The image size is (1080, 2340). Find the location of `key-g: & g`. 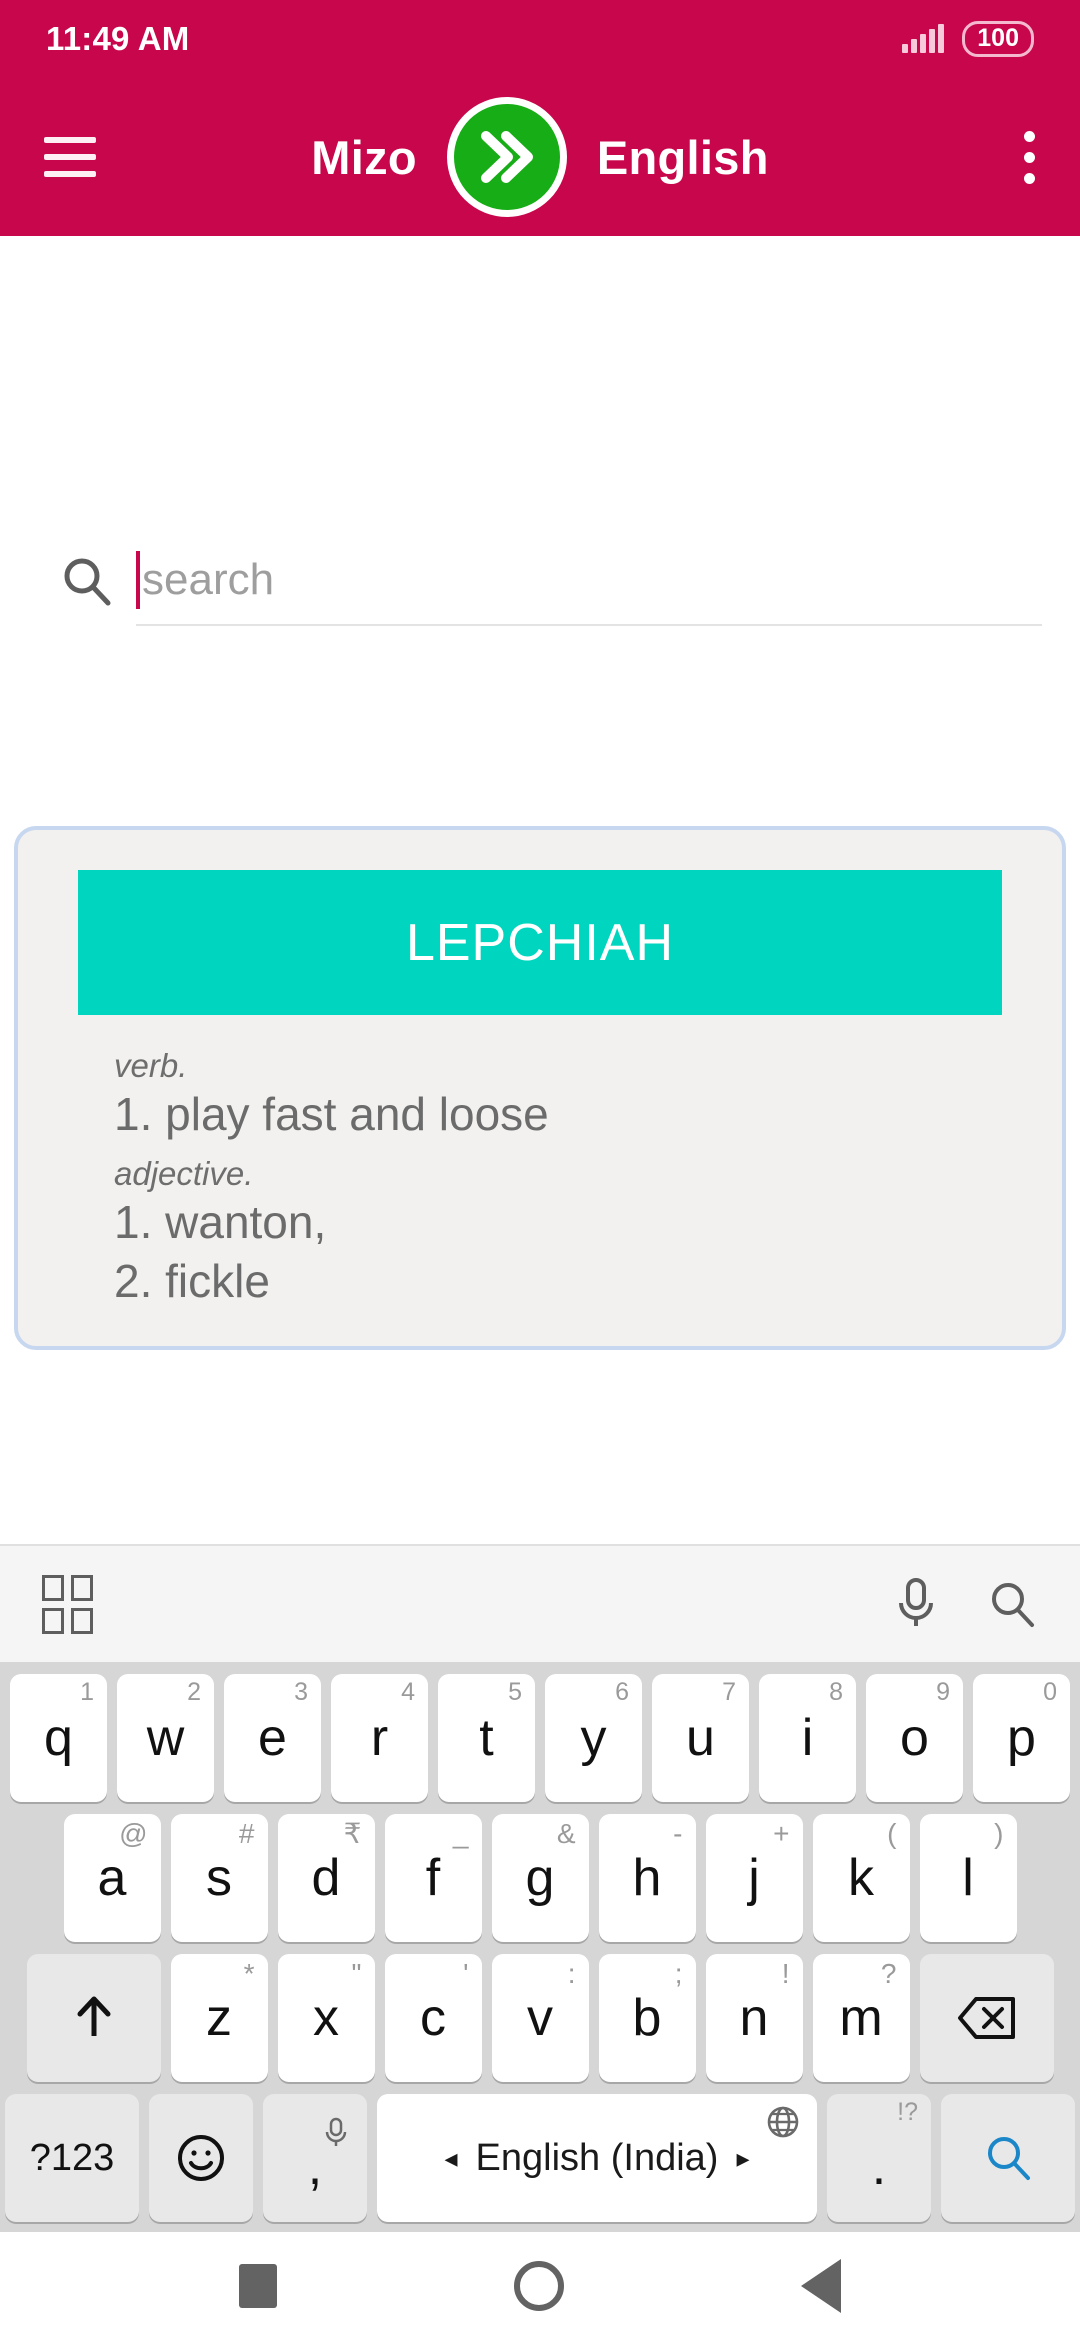

key-g: & g is located at coordinates (540, 1878).